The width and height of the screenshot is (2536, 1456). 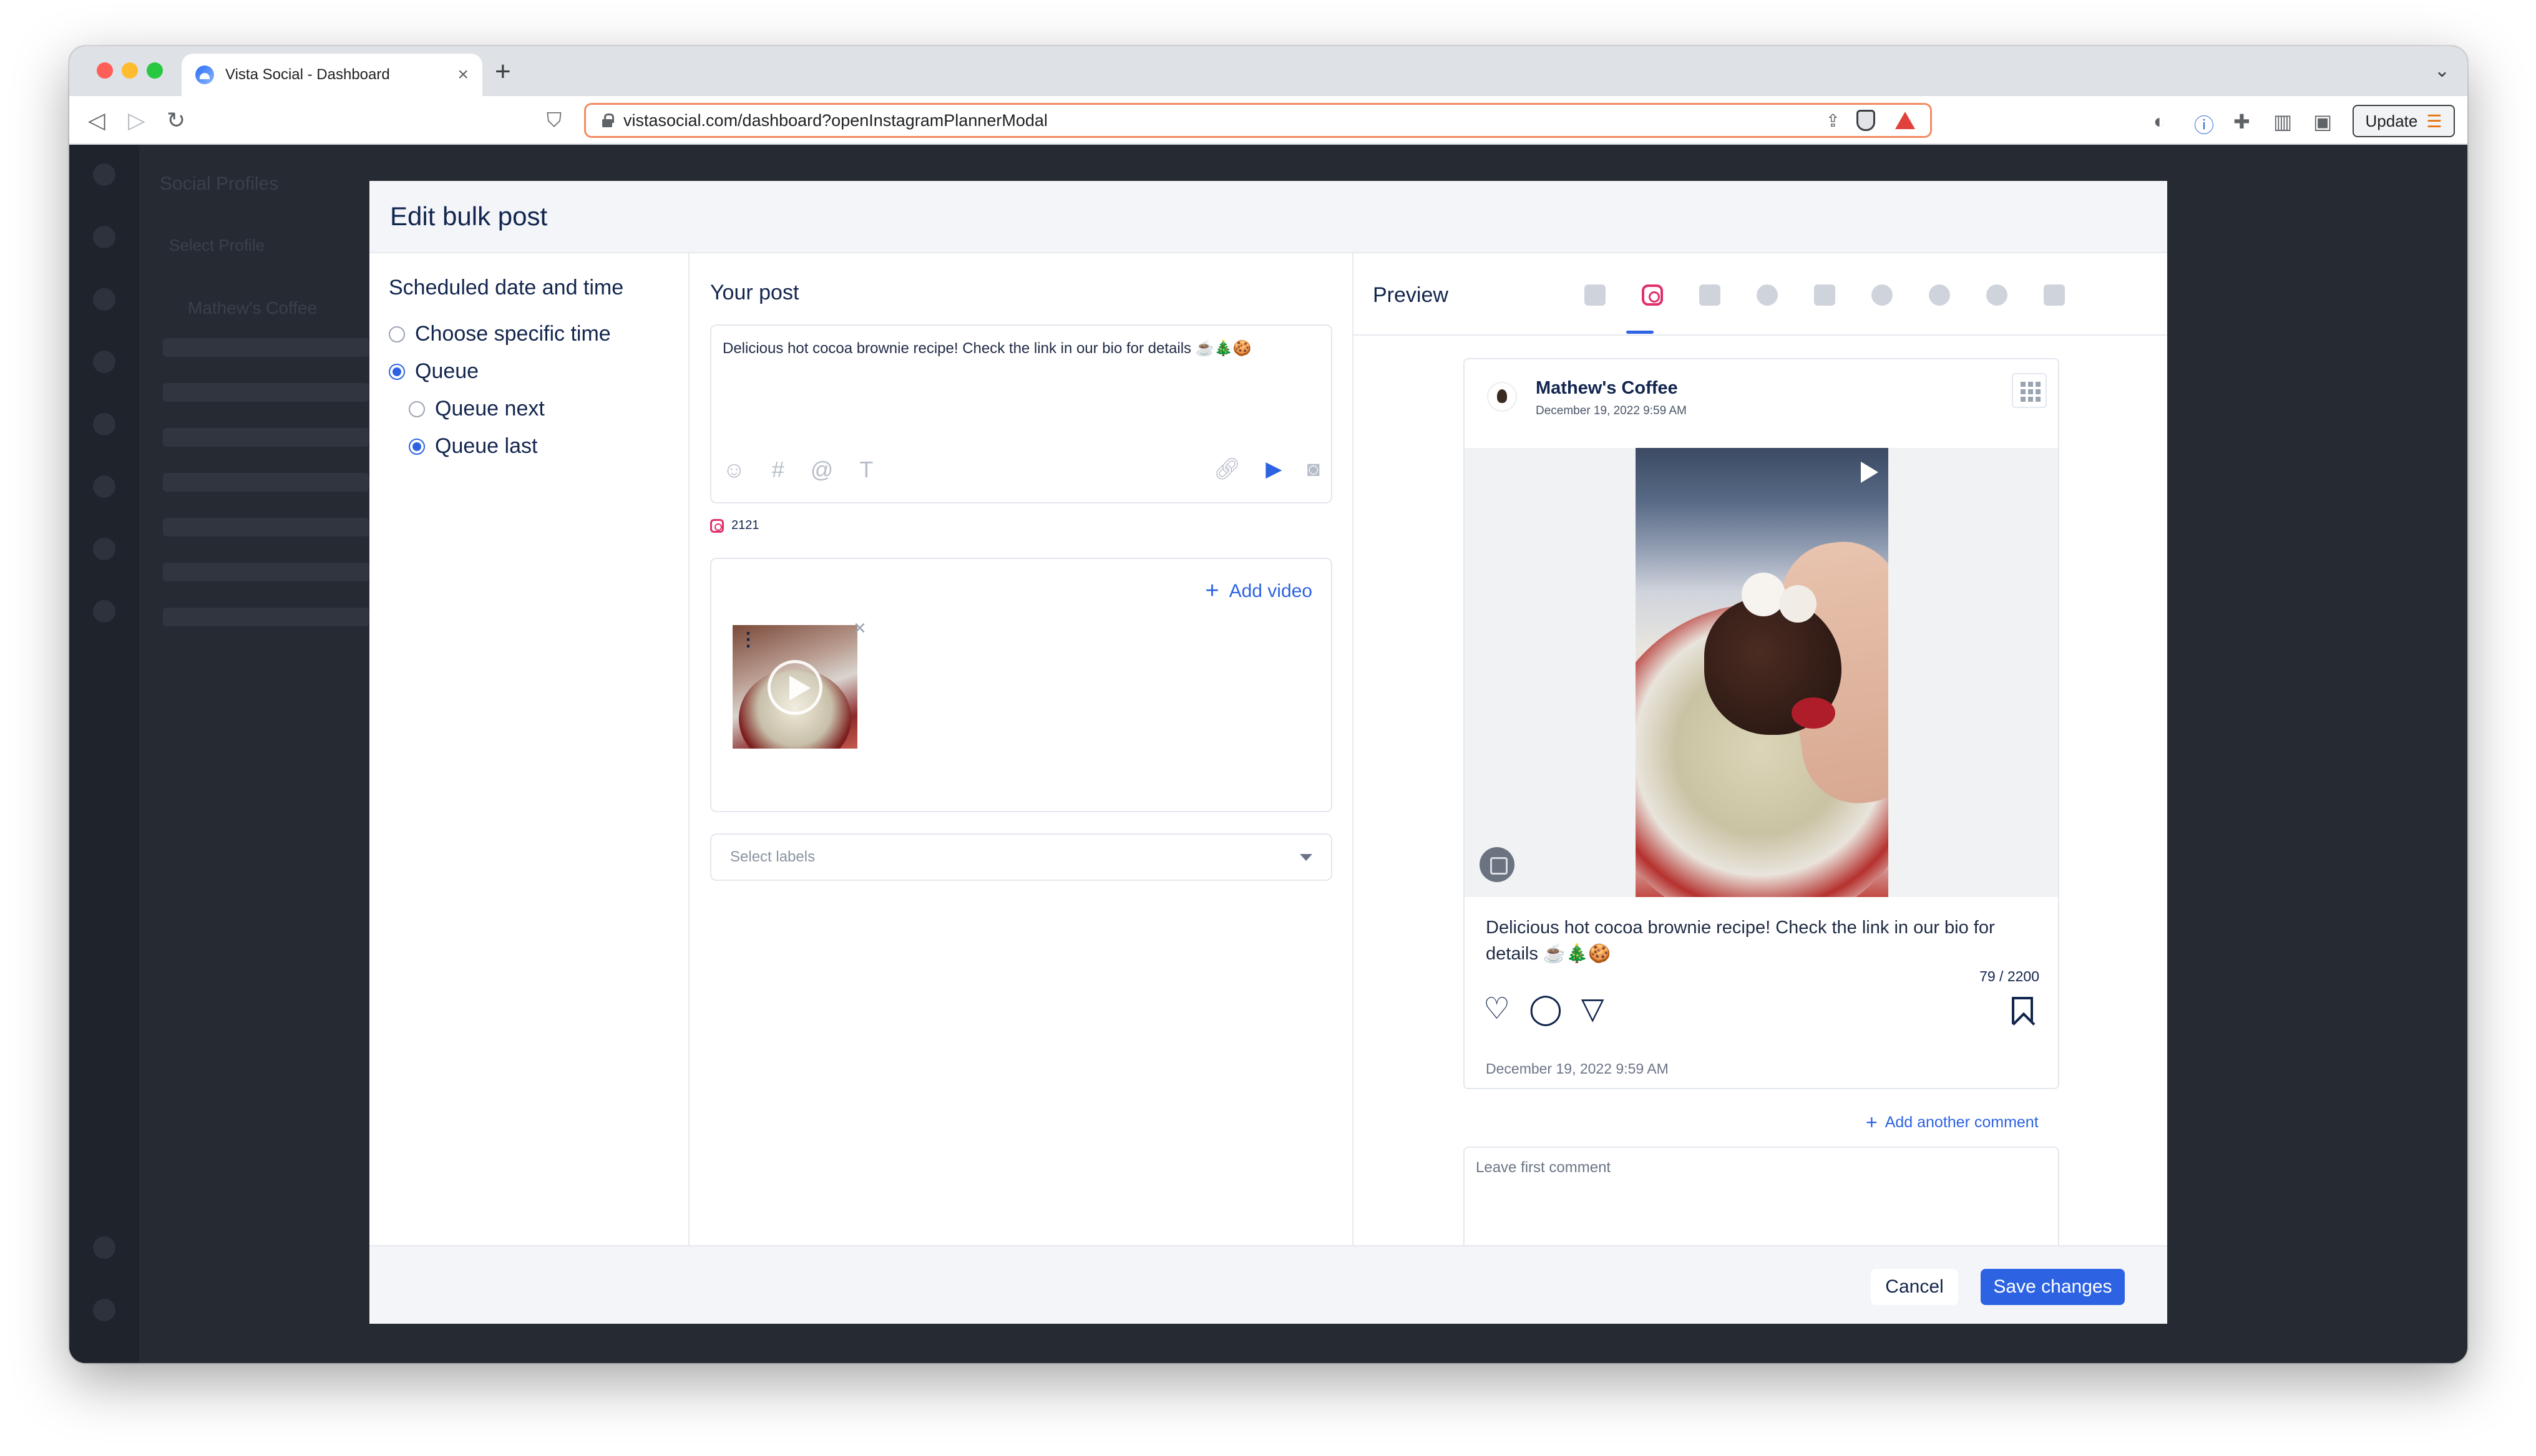 I want to click on camera-icon: ◙, so click(x=1313, y=470).